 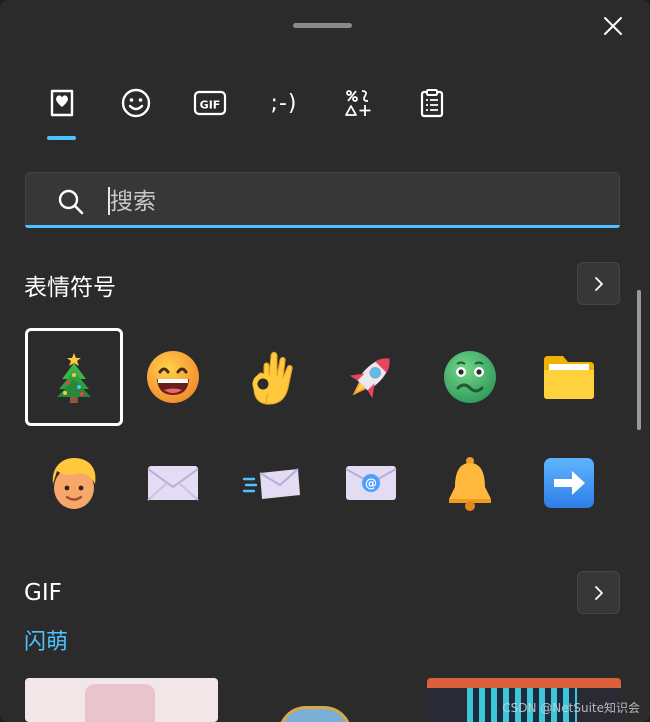 I want to click on close-icon, so click(x=613, y=26).